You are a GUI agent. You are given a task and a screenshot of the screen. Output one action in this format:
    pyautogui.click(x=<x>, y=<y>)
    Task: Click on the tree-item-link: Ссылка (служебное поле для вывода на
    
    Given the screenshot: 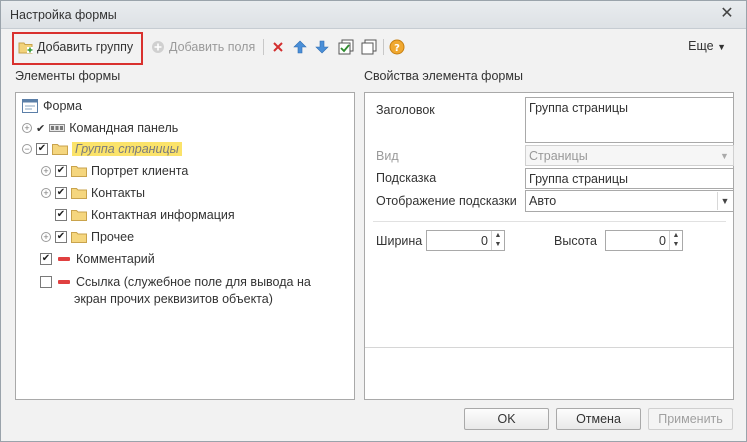 What is the action you would take?
    pyautogui.click(x=175, y=282)
    